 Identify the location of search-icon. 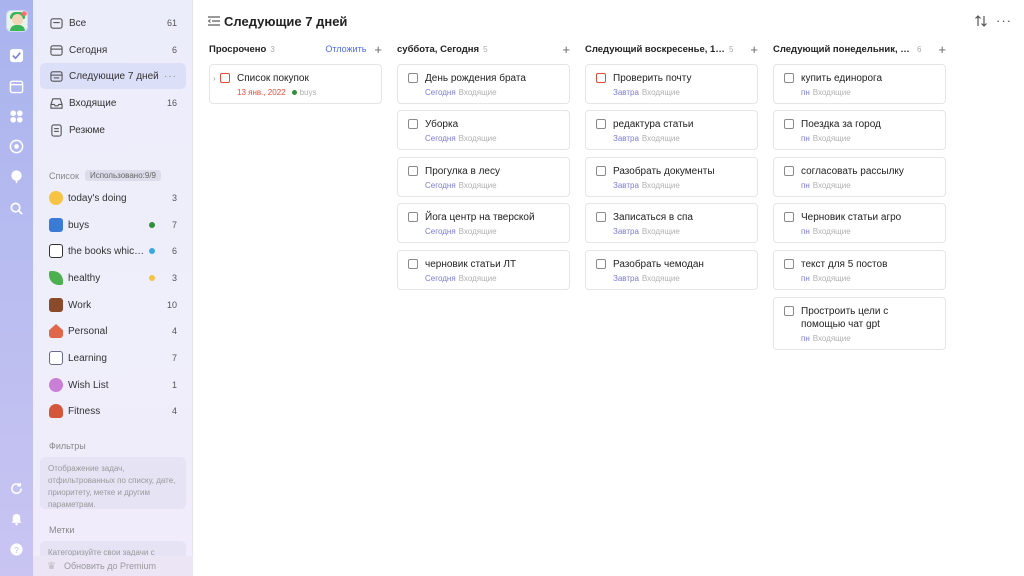
(16, 208).